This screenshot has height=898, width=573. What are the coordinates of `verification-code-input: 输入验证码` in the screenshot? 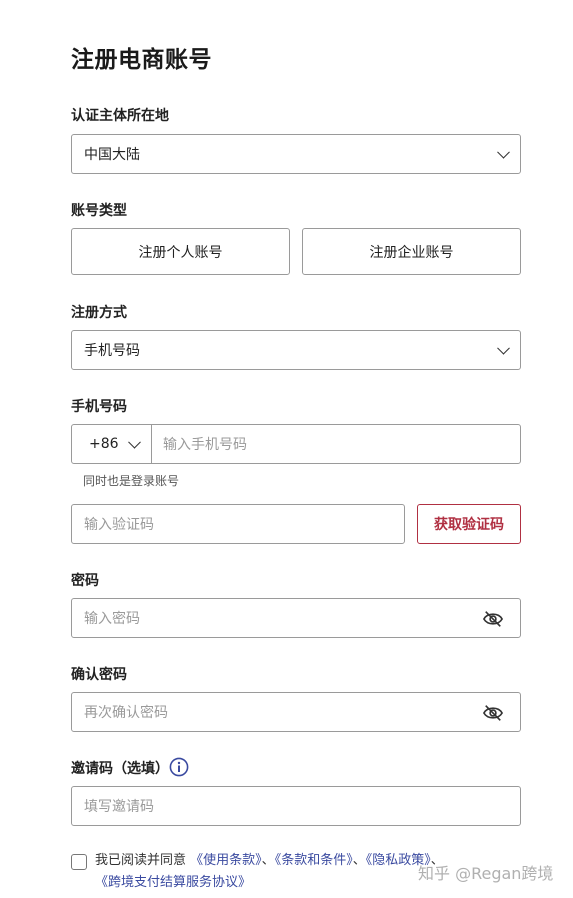 It's located at (238, 524).